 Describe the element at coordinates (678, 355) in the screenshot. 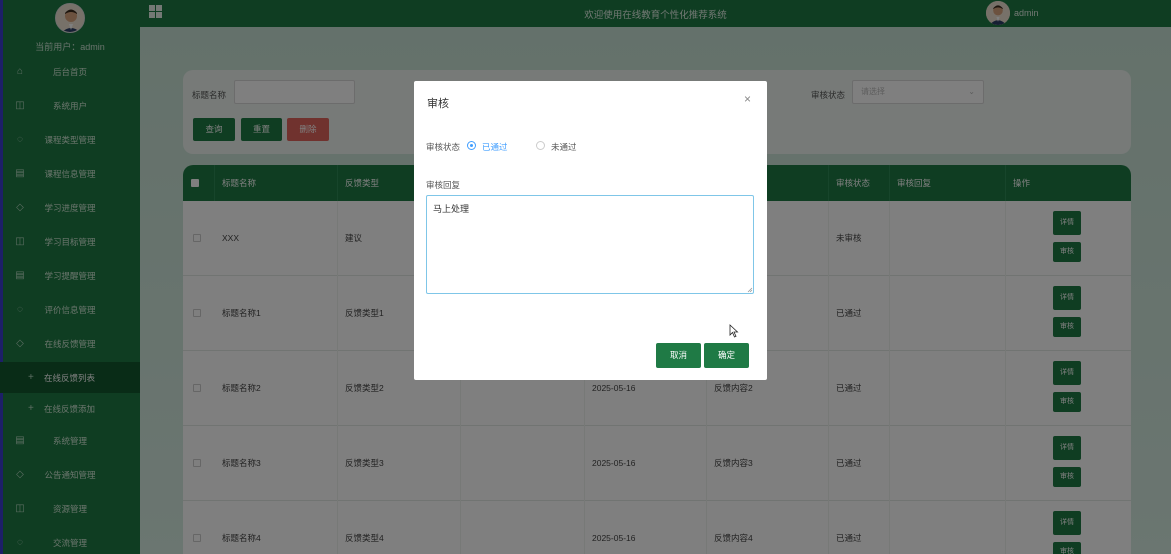

I see `cancel-button: 取消` at that location.